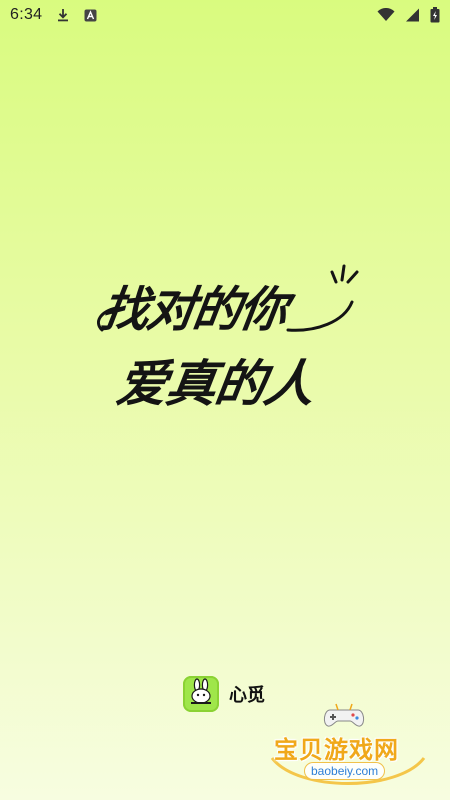  What do you see at coordinates (336, 750) in the screenshot?
I see `watermark-title: 宝贝游戏网` at bounding box center [336, 750].